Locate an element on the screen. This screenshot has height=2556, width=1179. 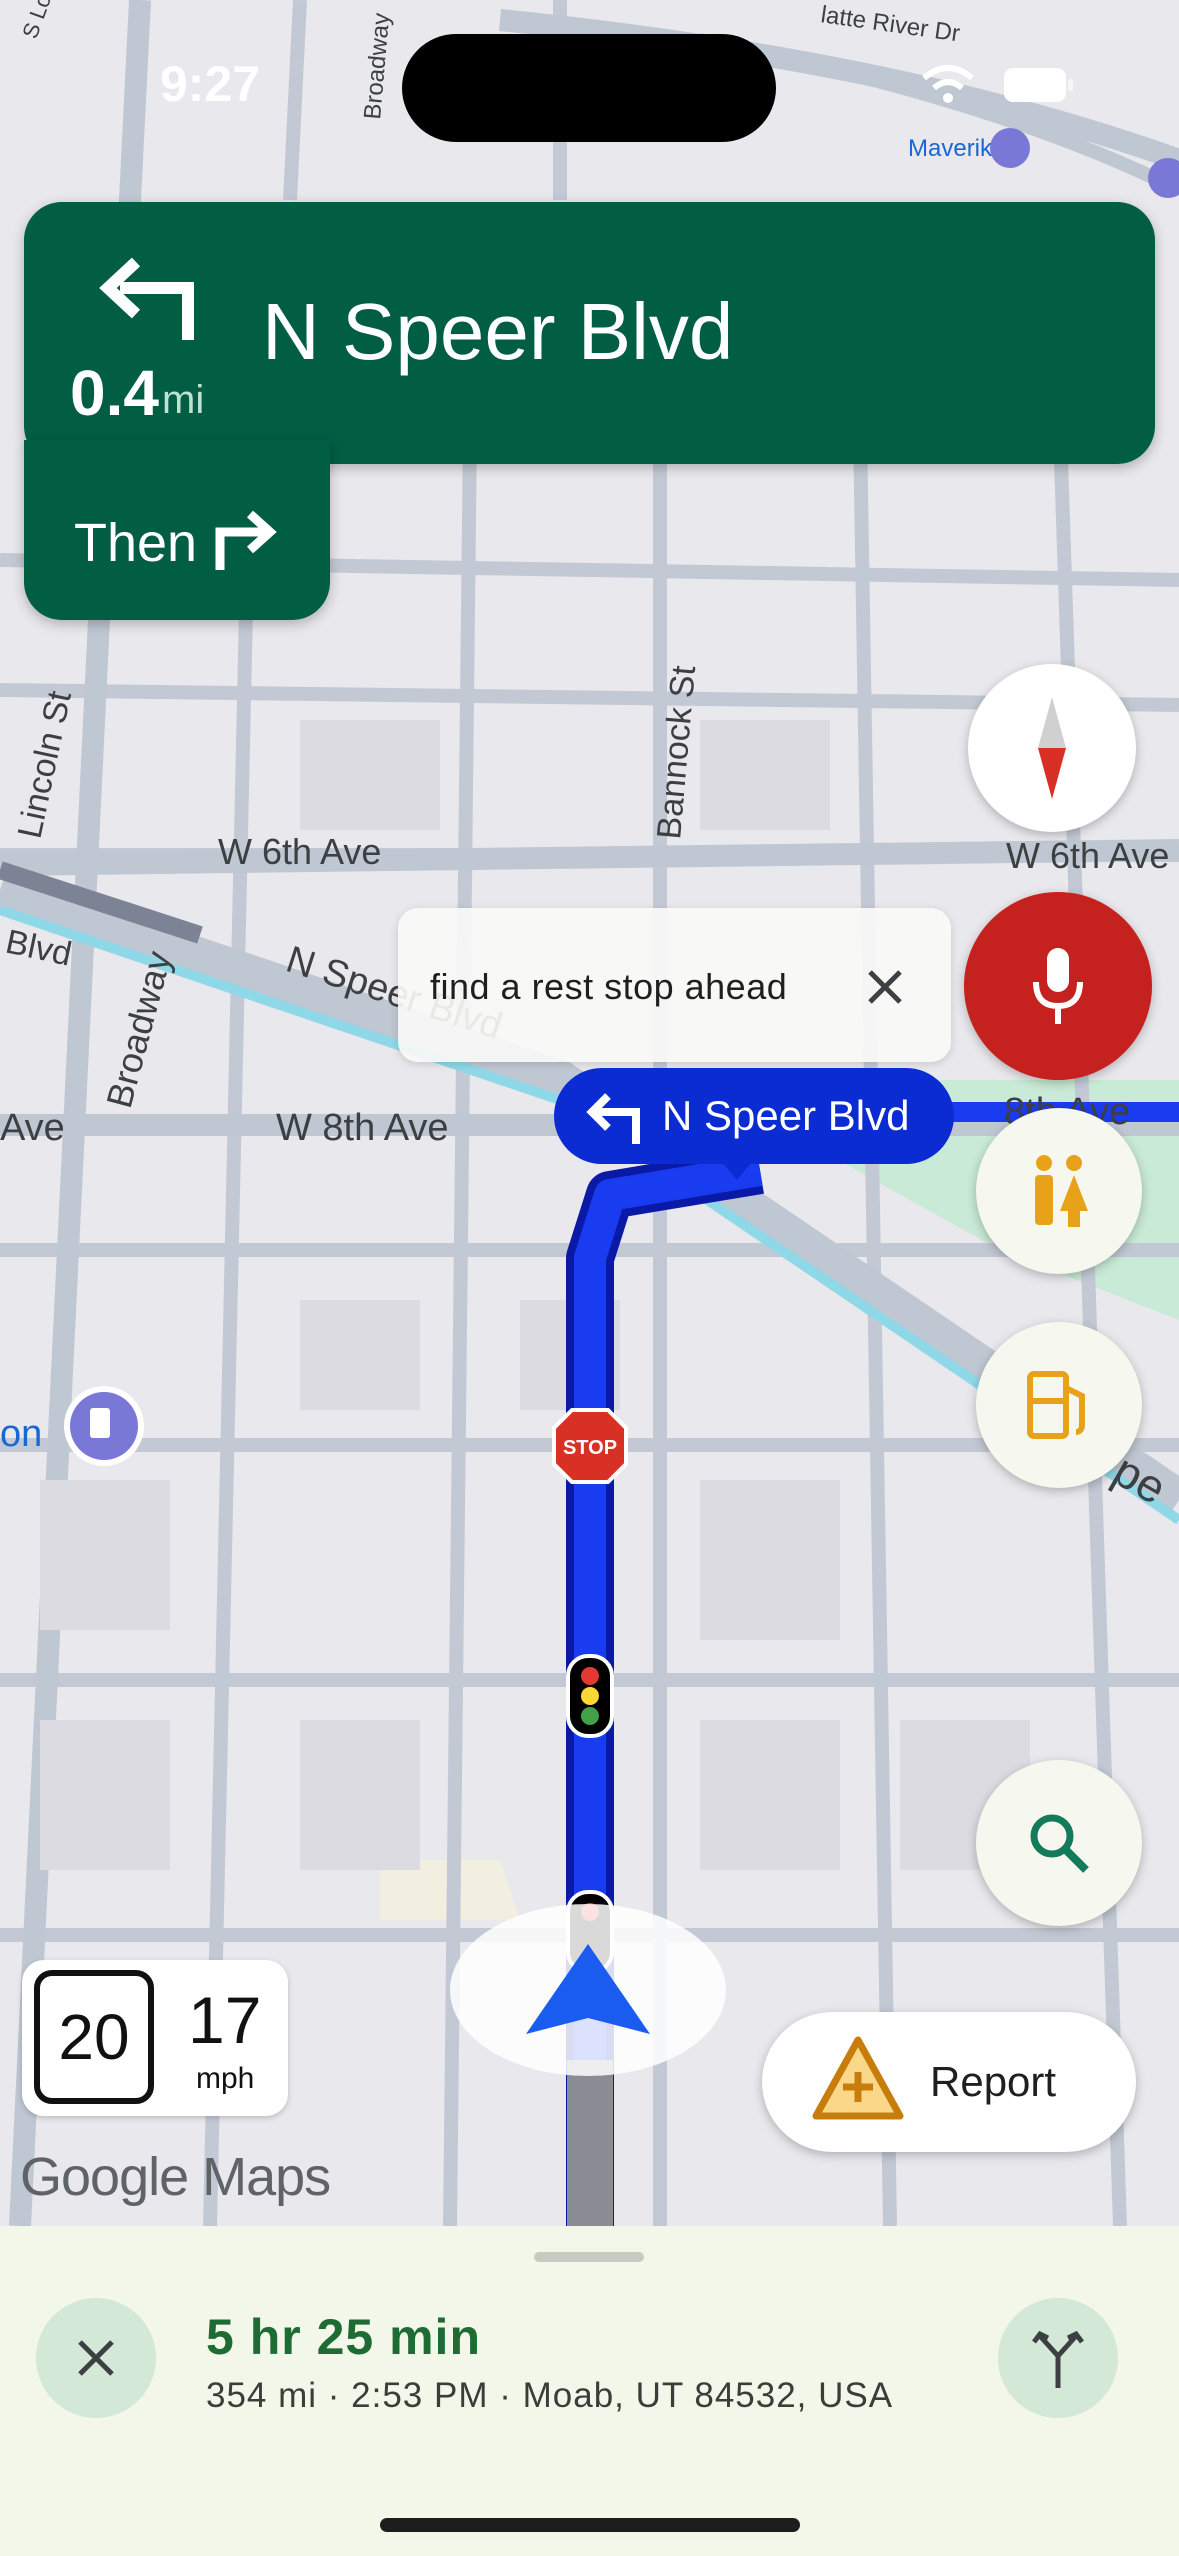
gas-station-pin is located at coordinates (104, 1426).